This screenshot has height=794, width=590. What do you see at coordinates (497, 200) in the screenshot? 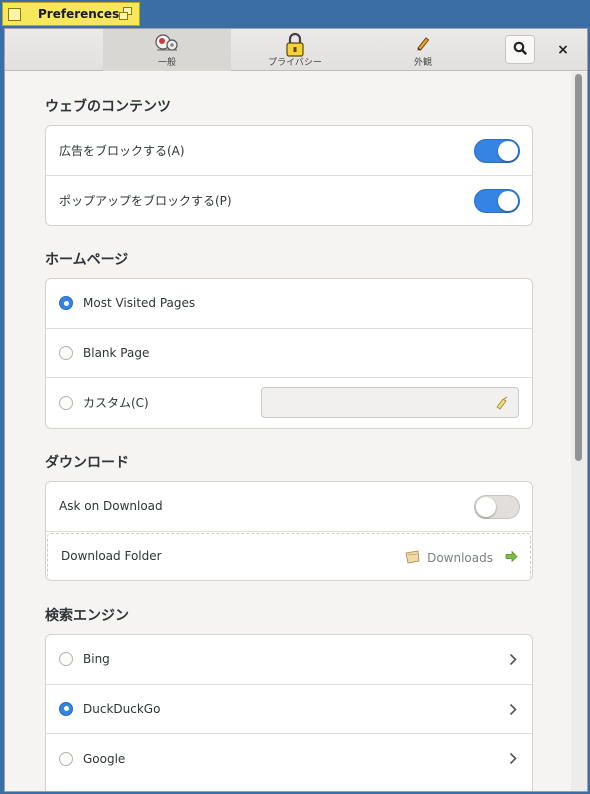
I see `block-popups-switch` at bounding box center [497, 200].